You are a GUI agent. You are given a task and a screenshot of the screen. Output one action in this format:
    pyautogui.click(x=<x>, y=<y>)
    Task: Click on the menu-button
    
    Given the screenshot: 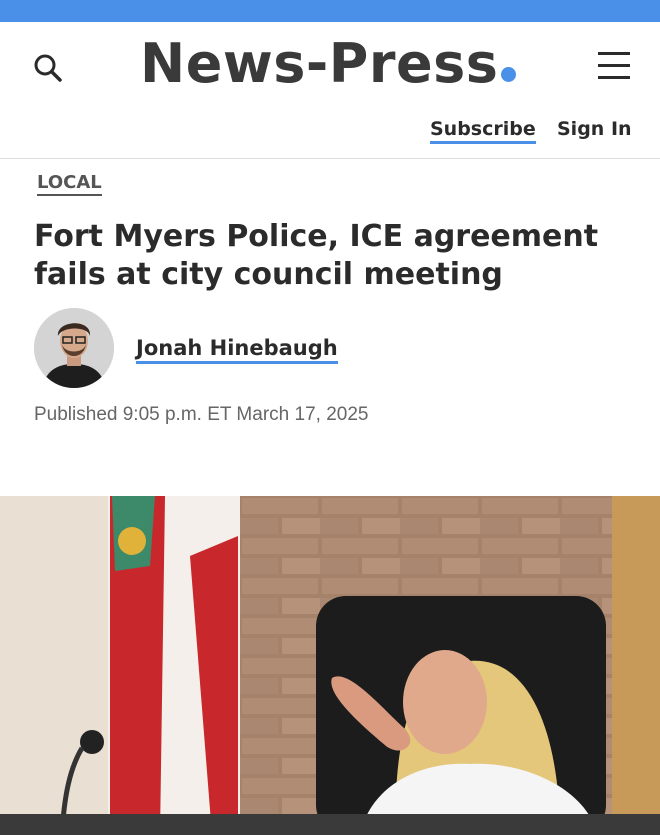 What is the action you would take?
    pyautogui.click(x=614, y=67)
    